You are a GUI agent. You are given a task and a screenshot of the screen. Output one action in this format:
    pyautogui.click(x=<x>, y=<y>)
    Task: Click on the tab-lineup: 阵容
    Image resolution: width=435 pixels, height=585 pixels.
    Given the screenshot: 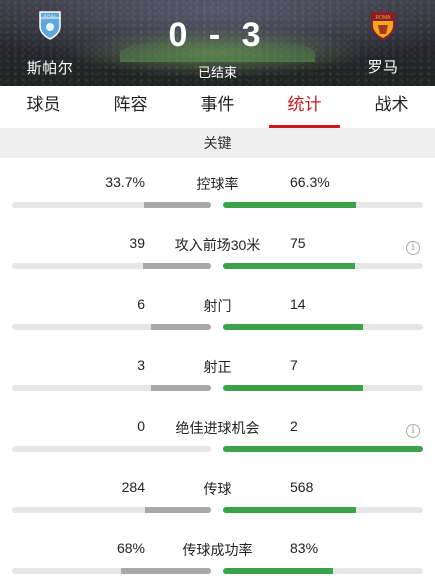 What is the action you would take?
    pyautogui.click(x=130, y=107)
    